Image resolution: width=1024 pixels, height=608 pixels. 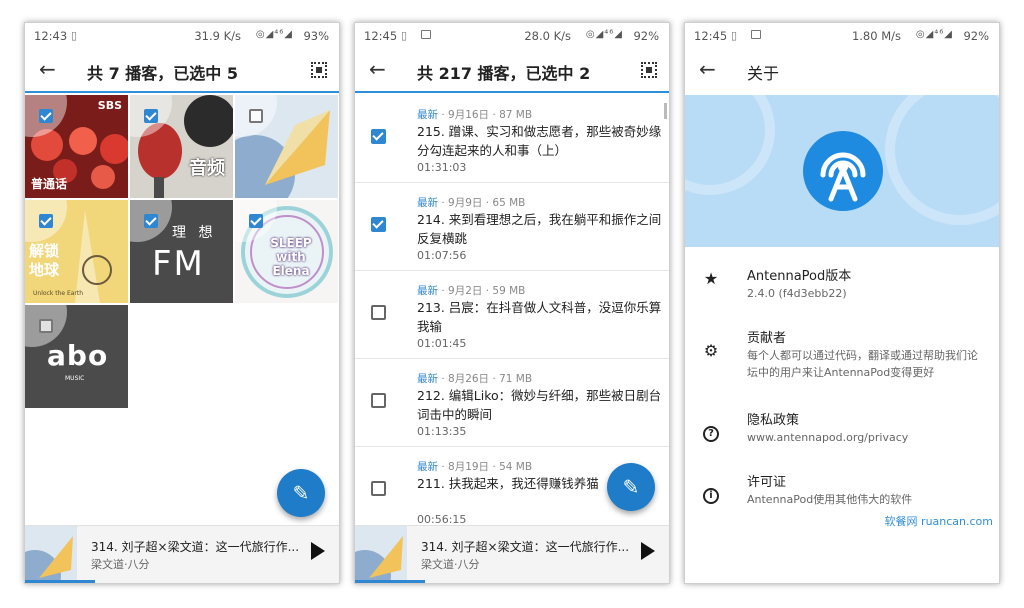 What do you see at coordinates (767, 338) in the screenshot?
I see `item-title: 贡献者` at bounding box center [767, 338].